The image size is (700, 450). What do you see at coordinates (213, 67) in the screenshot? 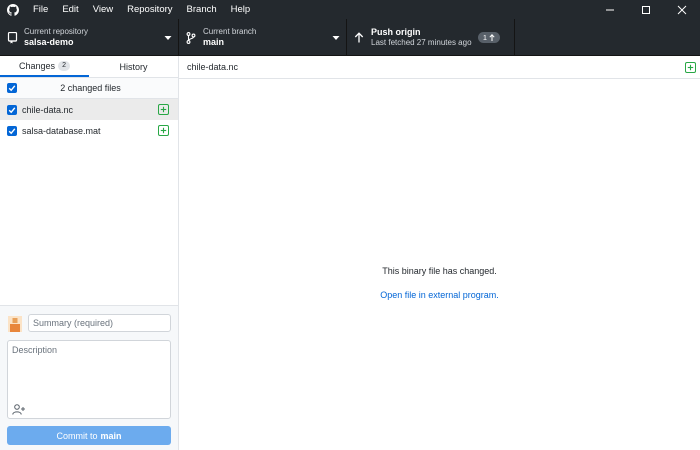
I see `diff-file-name: chile-data.nc` at bounding box center [213, 67].